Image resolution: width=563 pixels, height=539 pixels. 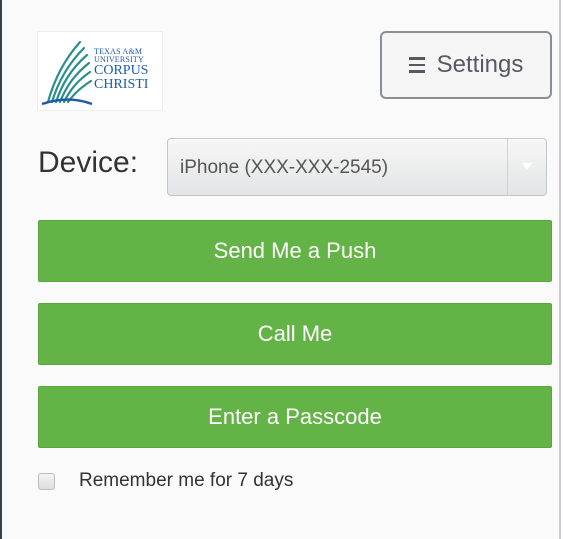 I want to click on send-push-button: Send Me a Push, so click(x=295, y=251).